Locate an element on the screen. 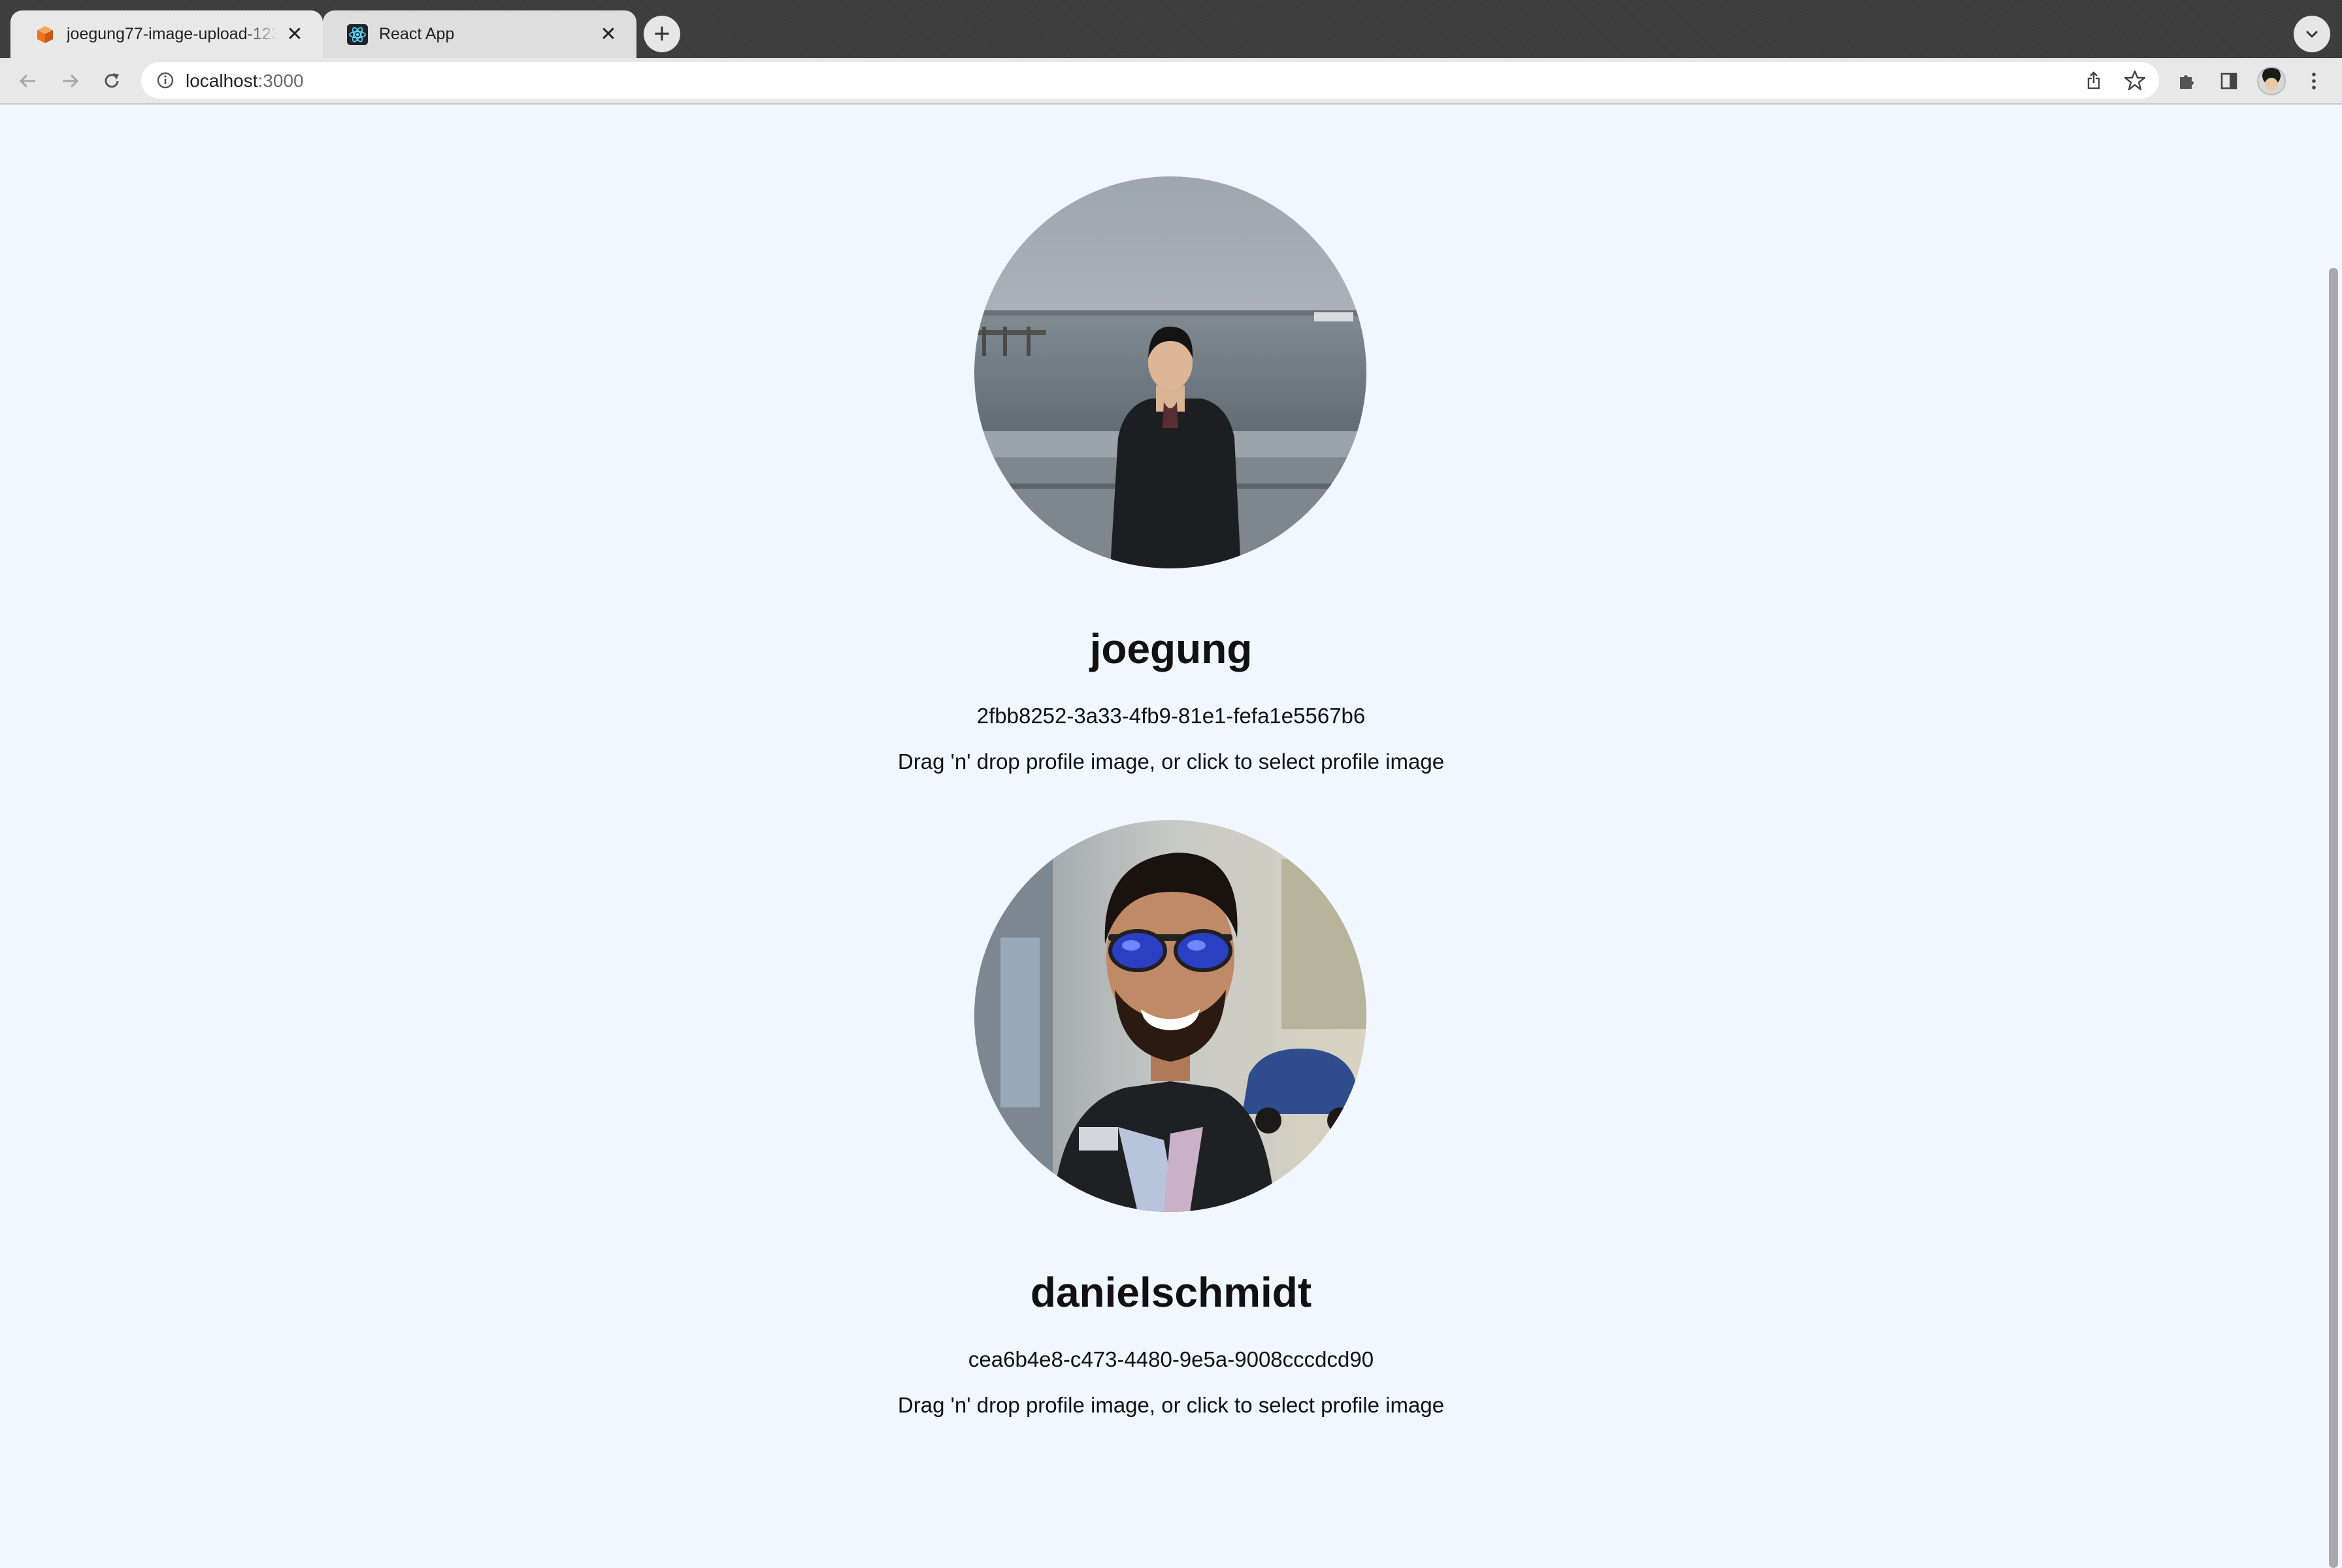 The image size is (2342, 1568). new-tab-button: + is located at coordinates (662, 34).